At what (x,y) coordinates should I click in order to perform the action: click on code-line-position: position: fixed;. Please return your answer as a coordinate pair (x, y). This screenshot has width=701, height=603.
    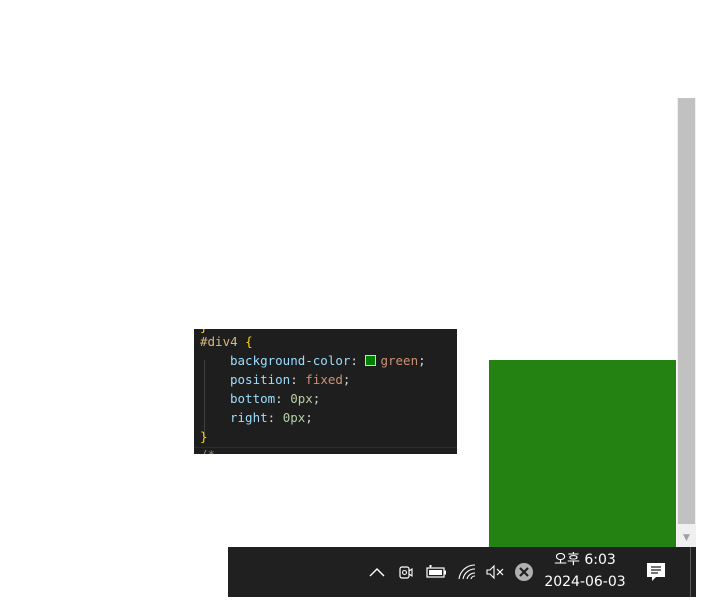
    Looking at the image, I should click on (290, 379).